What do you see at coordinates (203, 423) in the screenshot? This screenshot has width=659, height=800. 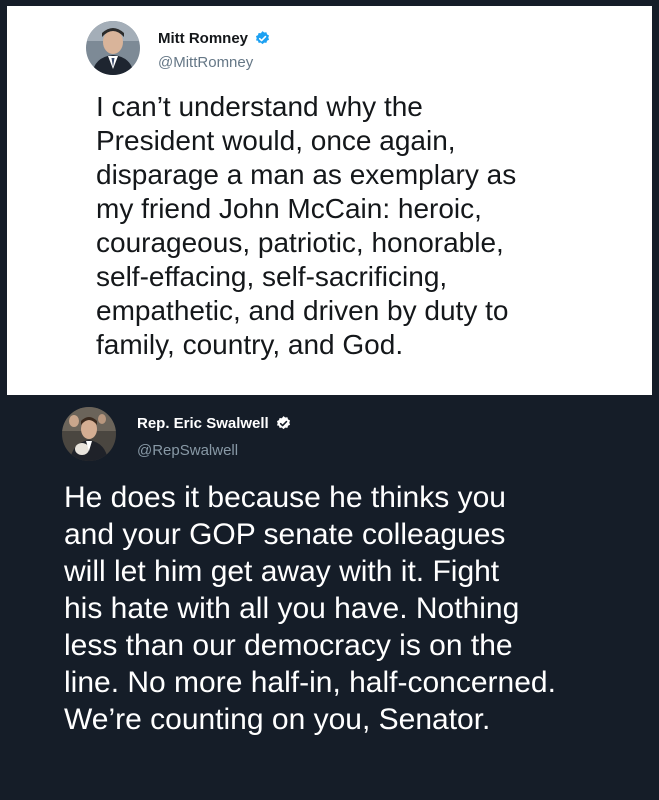 I see `author-name-label: Rep. Eric Swalwell` at bounding box center [203, 423].